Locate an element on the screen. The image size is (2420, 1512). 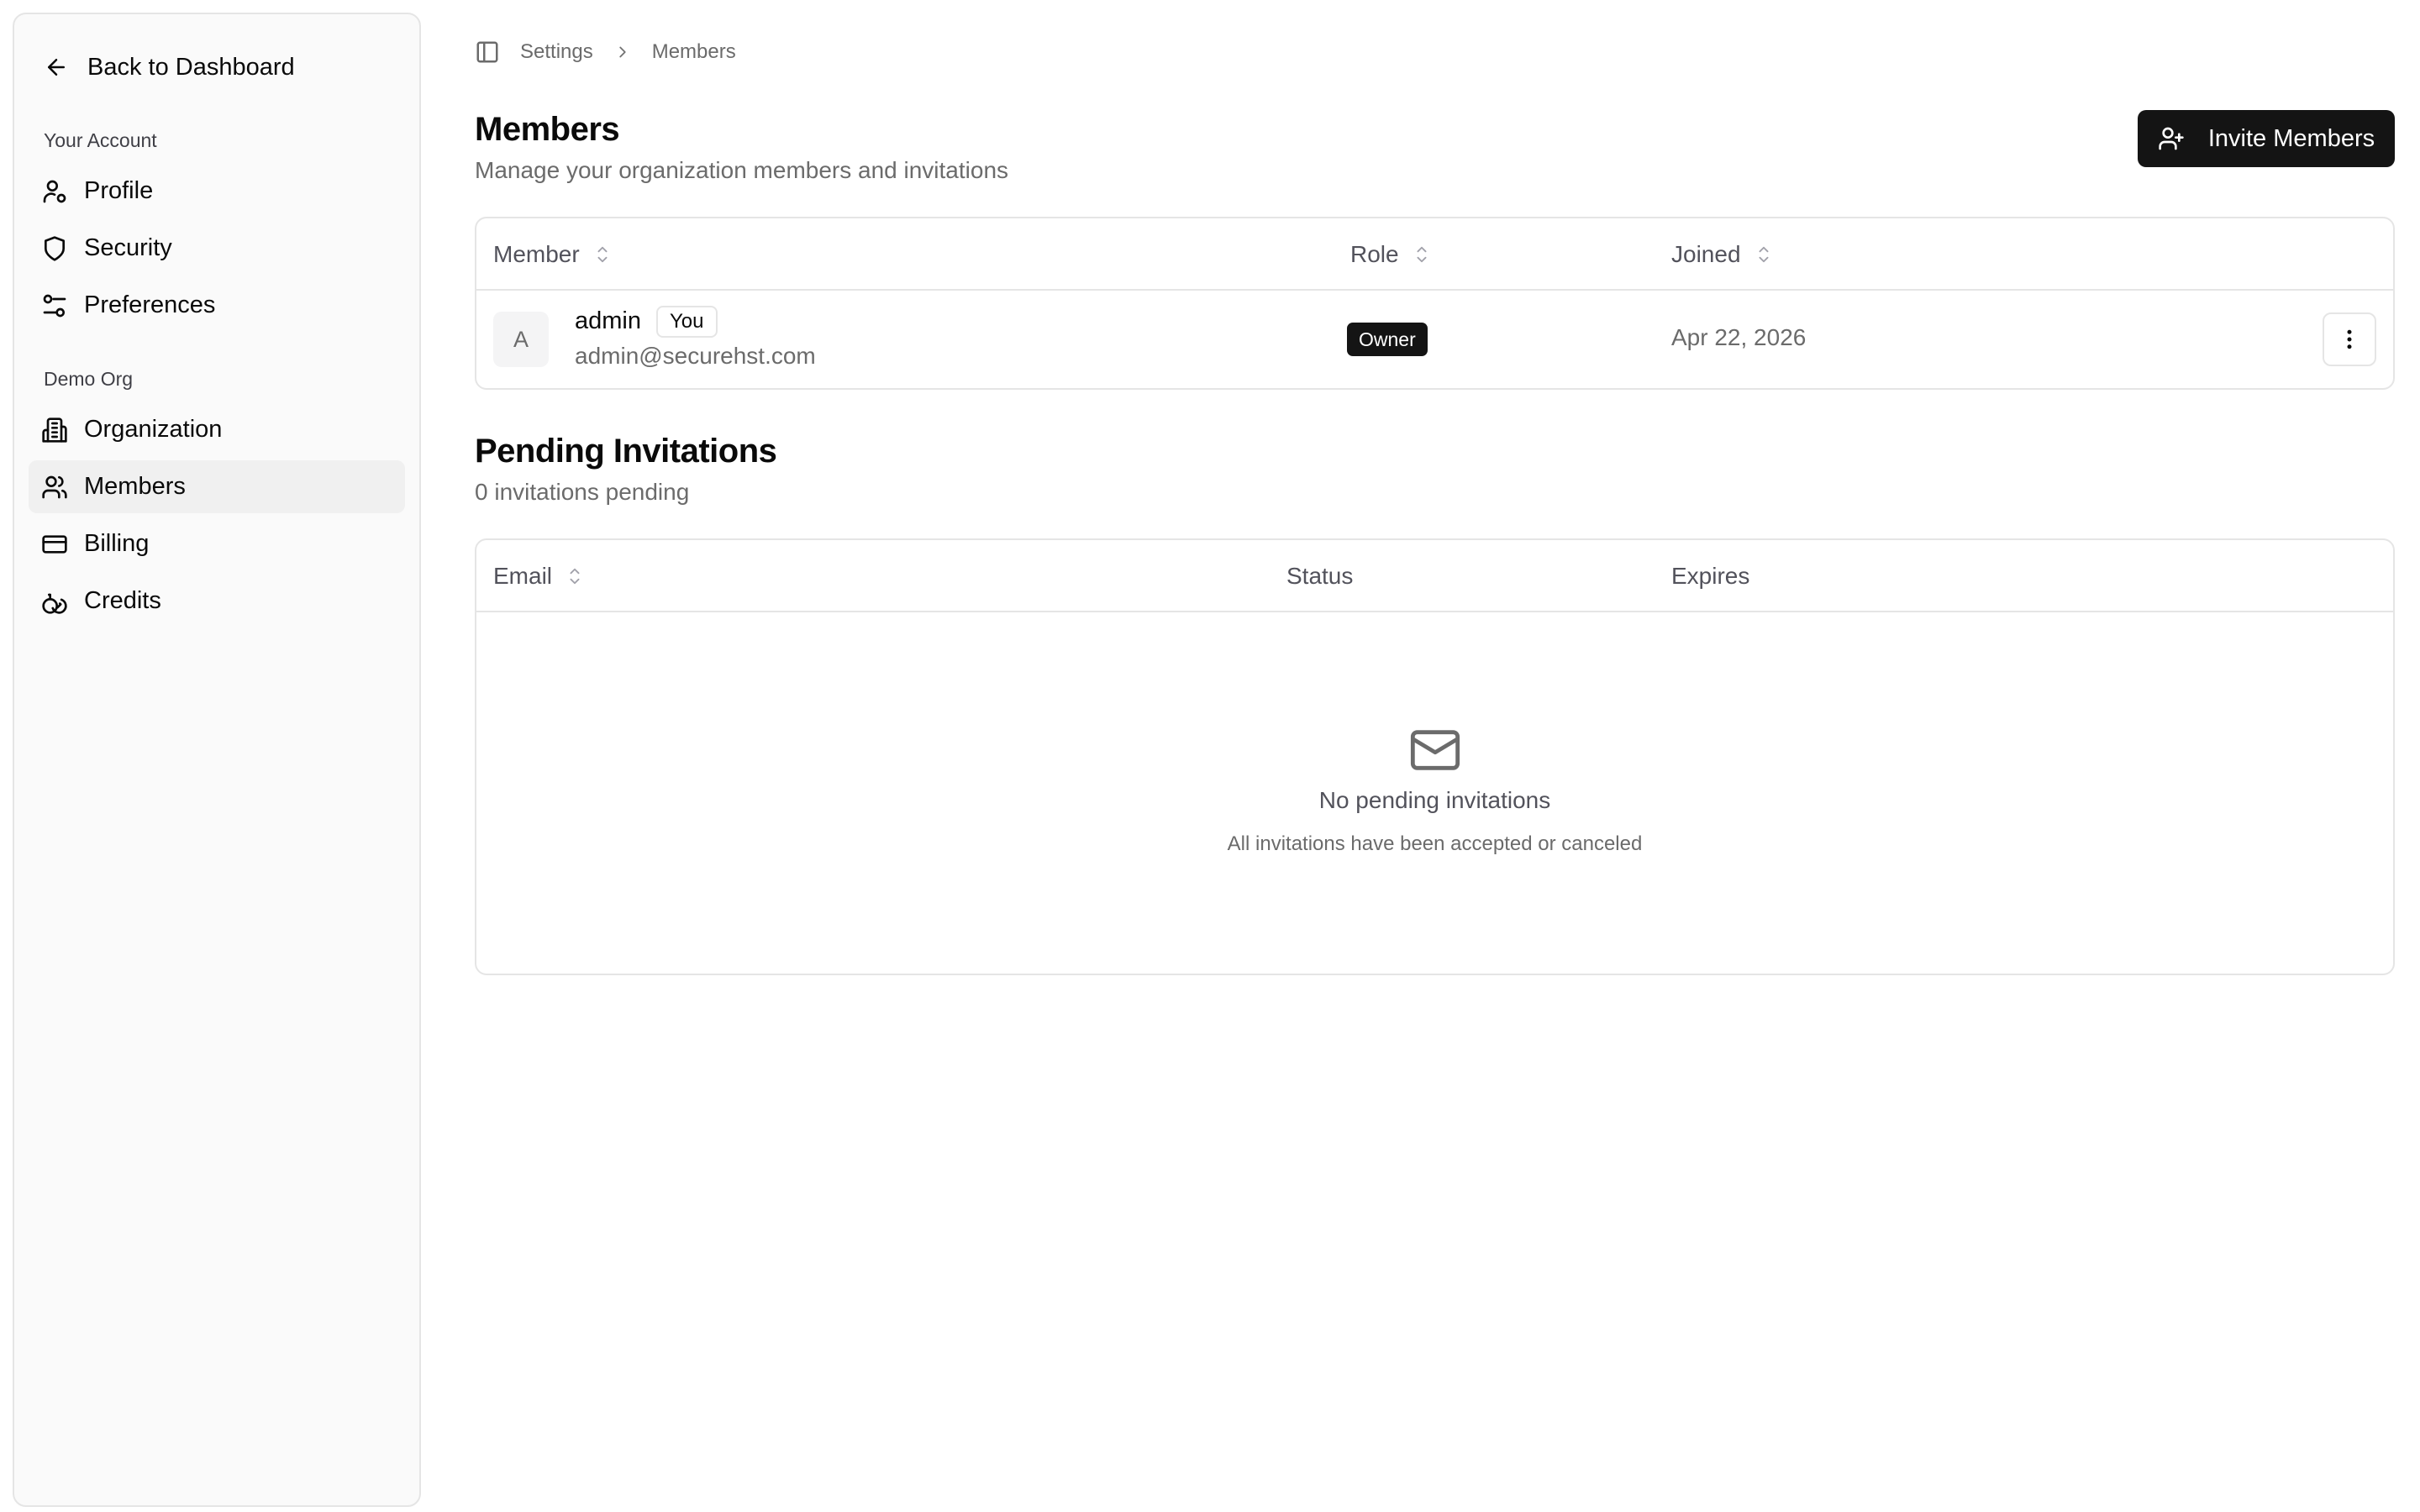
table-header: Email Status Expires is located at coordinates (1435, 576).